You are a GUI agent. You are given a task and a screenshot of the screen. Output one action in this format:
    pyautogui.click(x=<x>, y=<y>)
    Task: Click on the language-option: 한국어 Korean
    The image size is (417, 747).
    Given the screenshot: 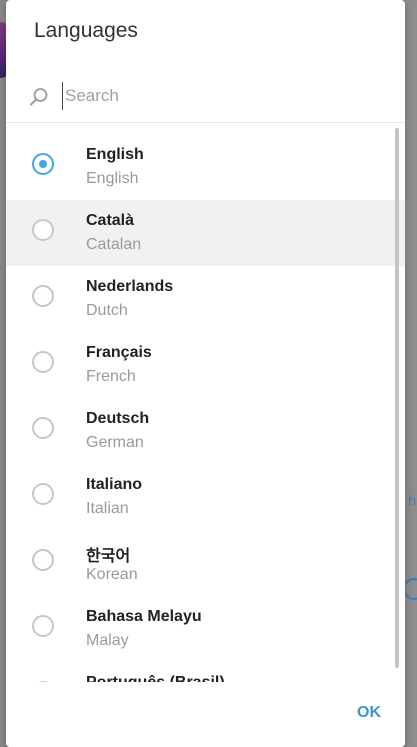 What is the action you would take?
    pyautogui.click(x=205, y=563)
    